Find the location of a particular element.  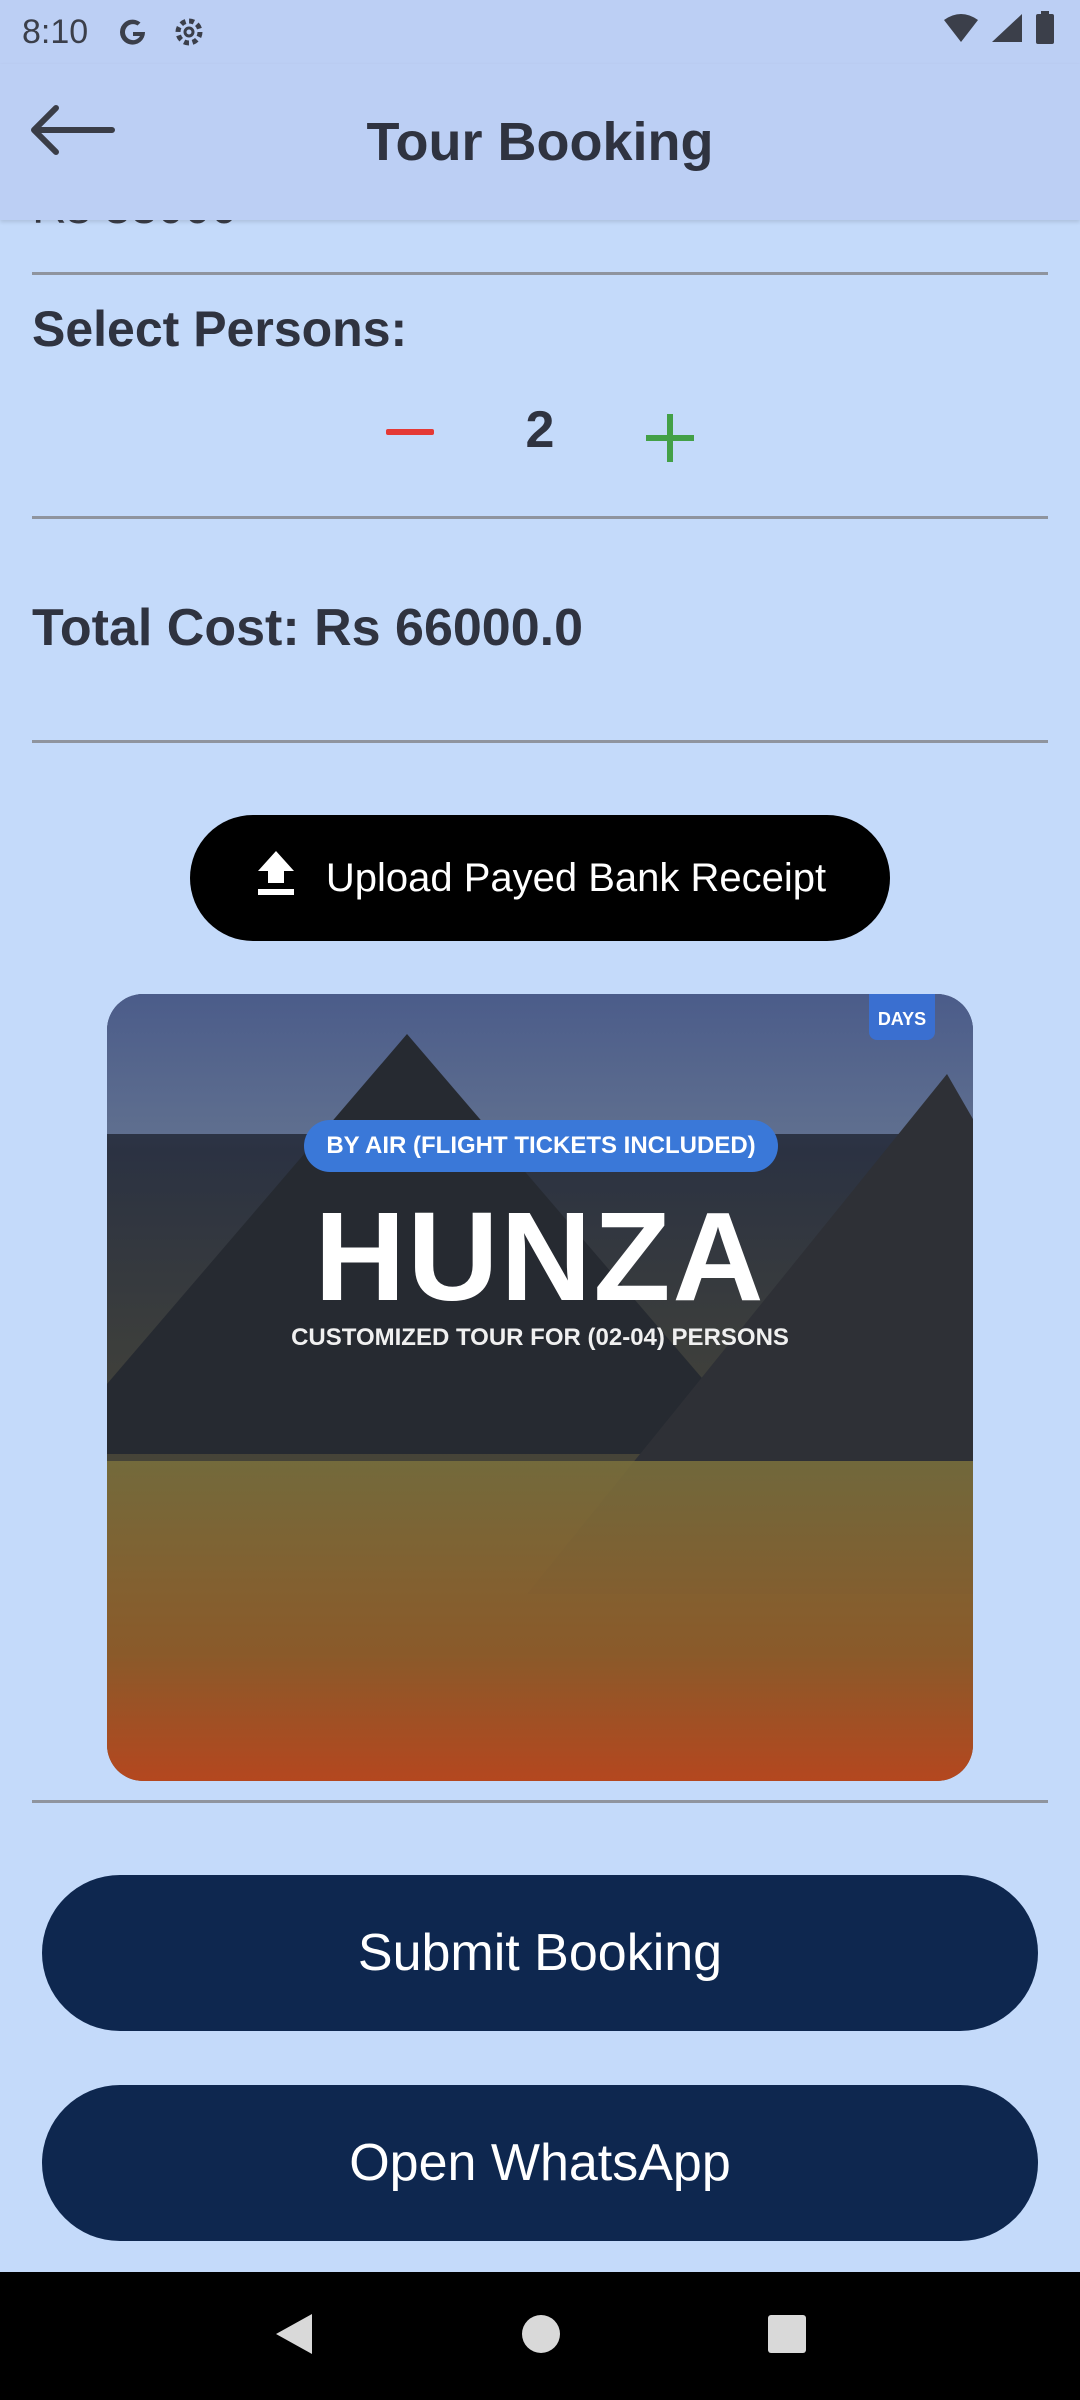

nav-home-icon is located at coordinates (541, 2336).